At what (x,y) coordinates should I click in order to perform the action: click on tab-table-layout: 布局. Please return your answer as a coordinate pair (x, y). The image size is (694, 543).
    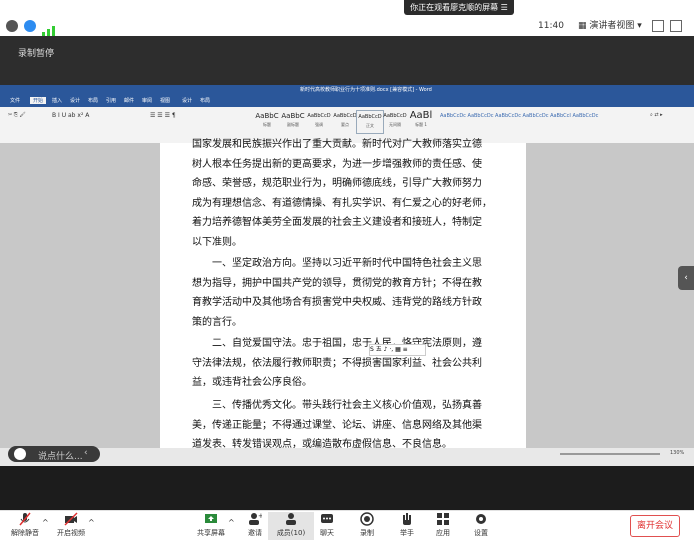
    Looking at the image, I should click on (205, 100).